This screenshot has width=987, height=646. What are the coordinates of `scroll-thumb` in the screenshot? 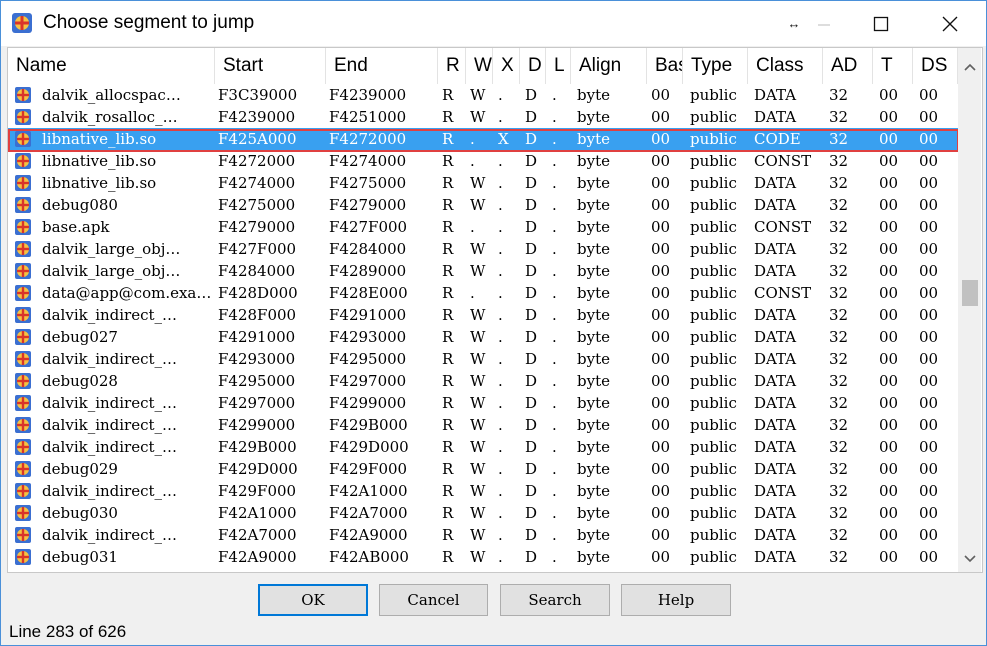 It's located at (970, 293).